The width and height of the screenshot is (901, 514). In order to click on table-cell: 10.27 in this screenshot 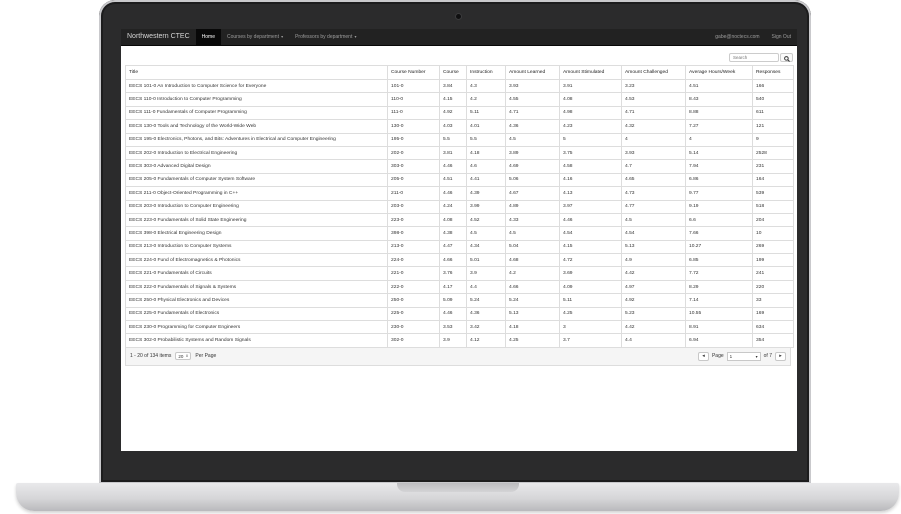, I will do `click(719, 247)`.